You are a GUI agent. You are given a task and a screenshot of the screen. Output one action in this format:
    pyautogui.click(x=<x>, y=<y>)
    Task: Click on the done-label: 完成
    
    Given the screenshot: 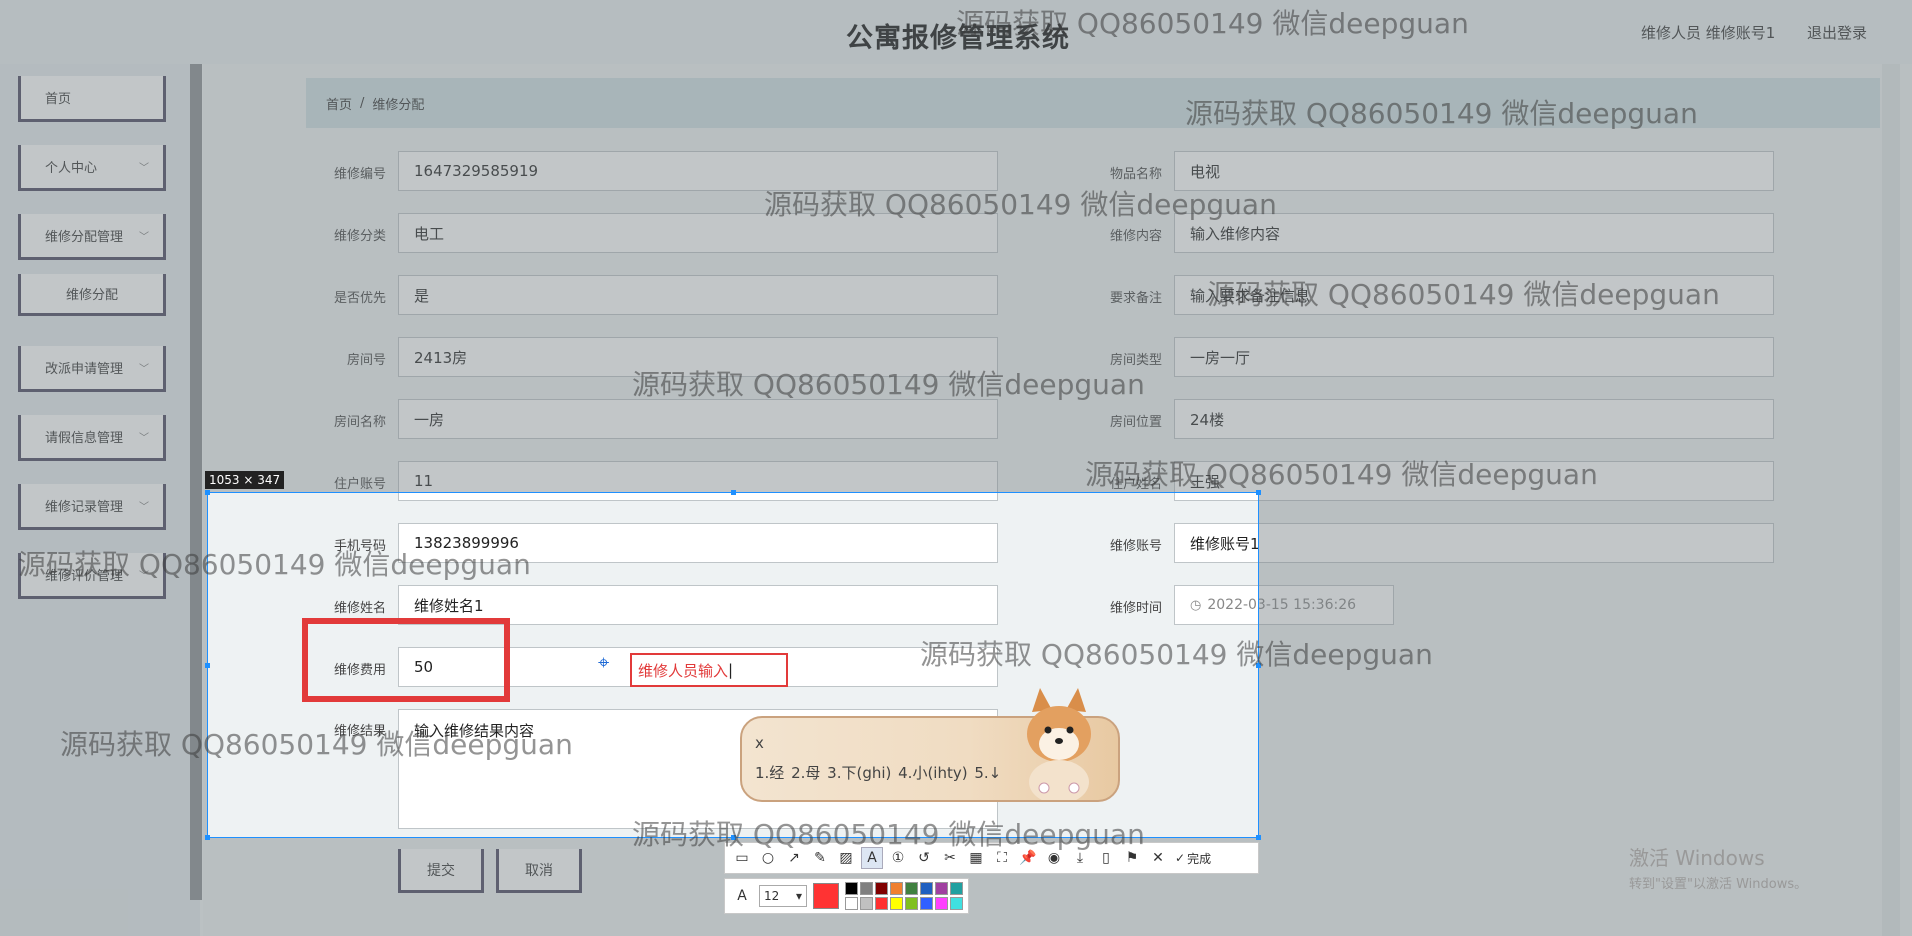 What is the action you would take?
    pyautogui.click(x=1199, y=858)
    